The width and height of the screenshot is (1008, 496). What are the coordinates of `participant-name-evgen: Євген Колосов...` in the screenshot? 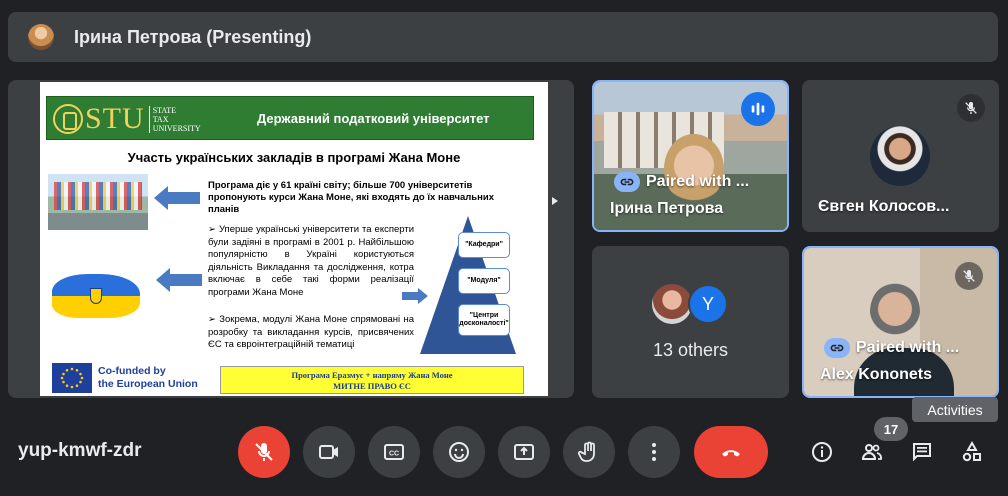 It's located at (884, 206).